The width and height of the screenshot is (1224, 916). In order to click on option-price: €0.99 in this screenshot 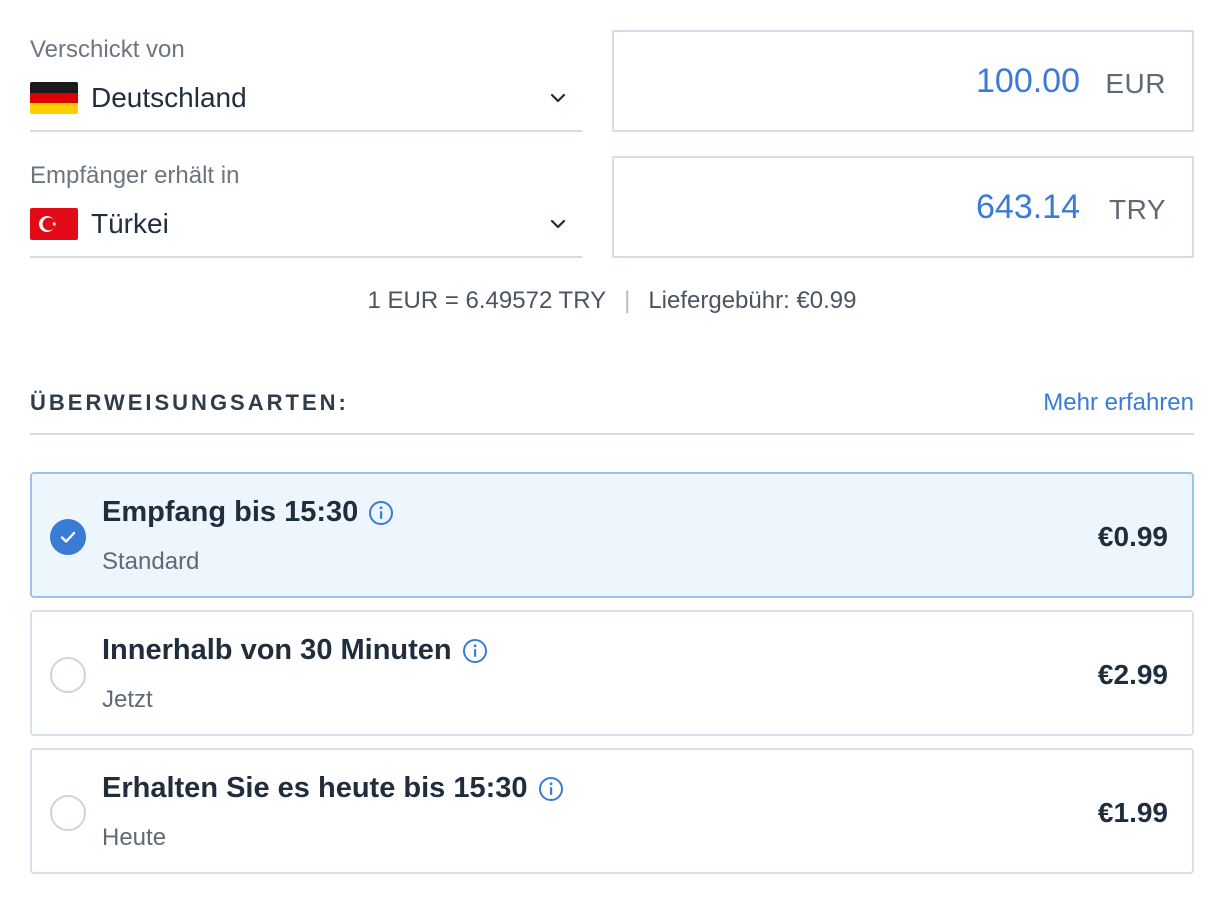, I will do `click(1132, 536)`.